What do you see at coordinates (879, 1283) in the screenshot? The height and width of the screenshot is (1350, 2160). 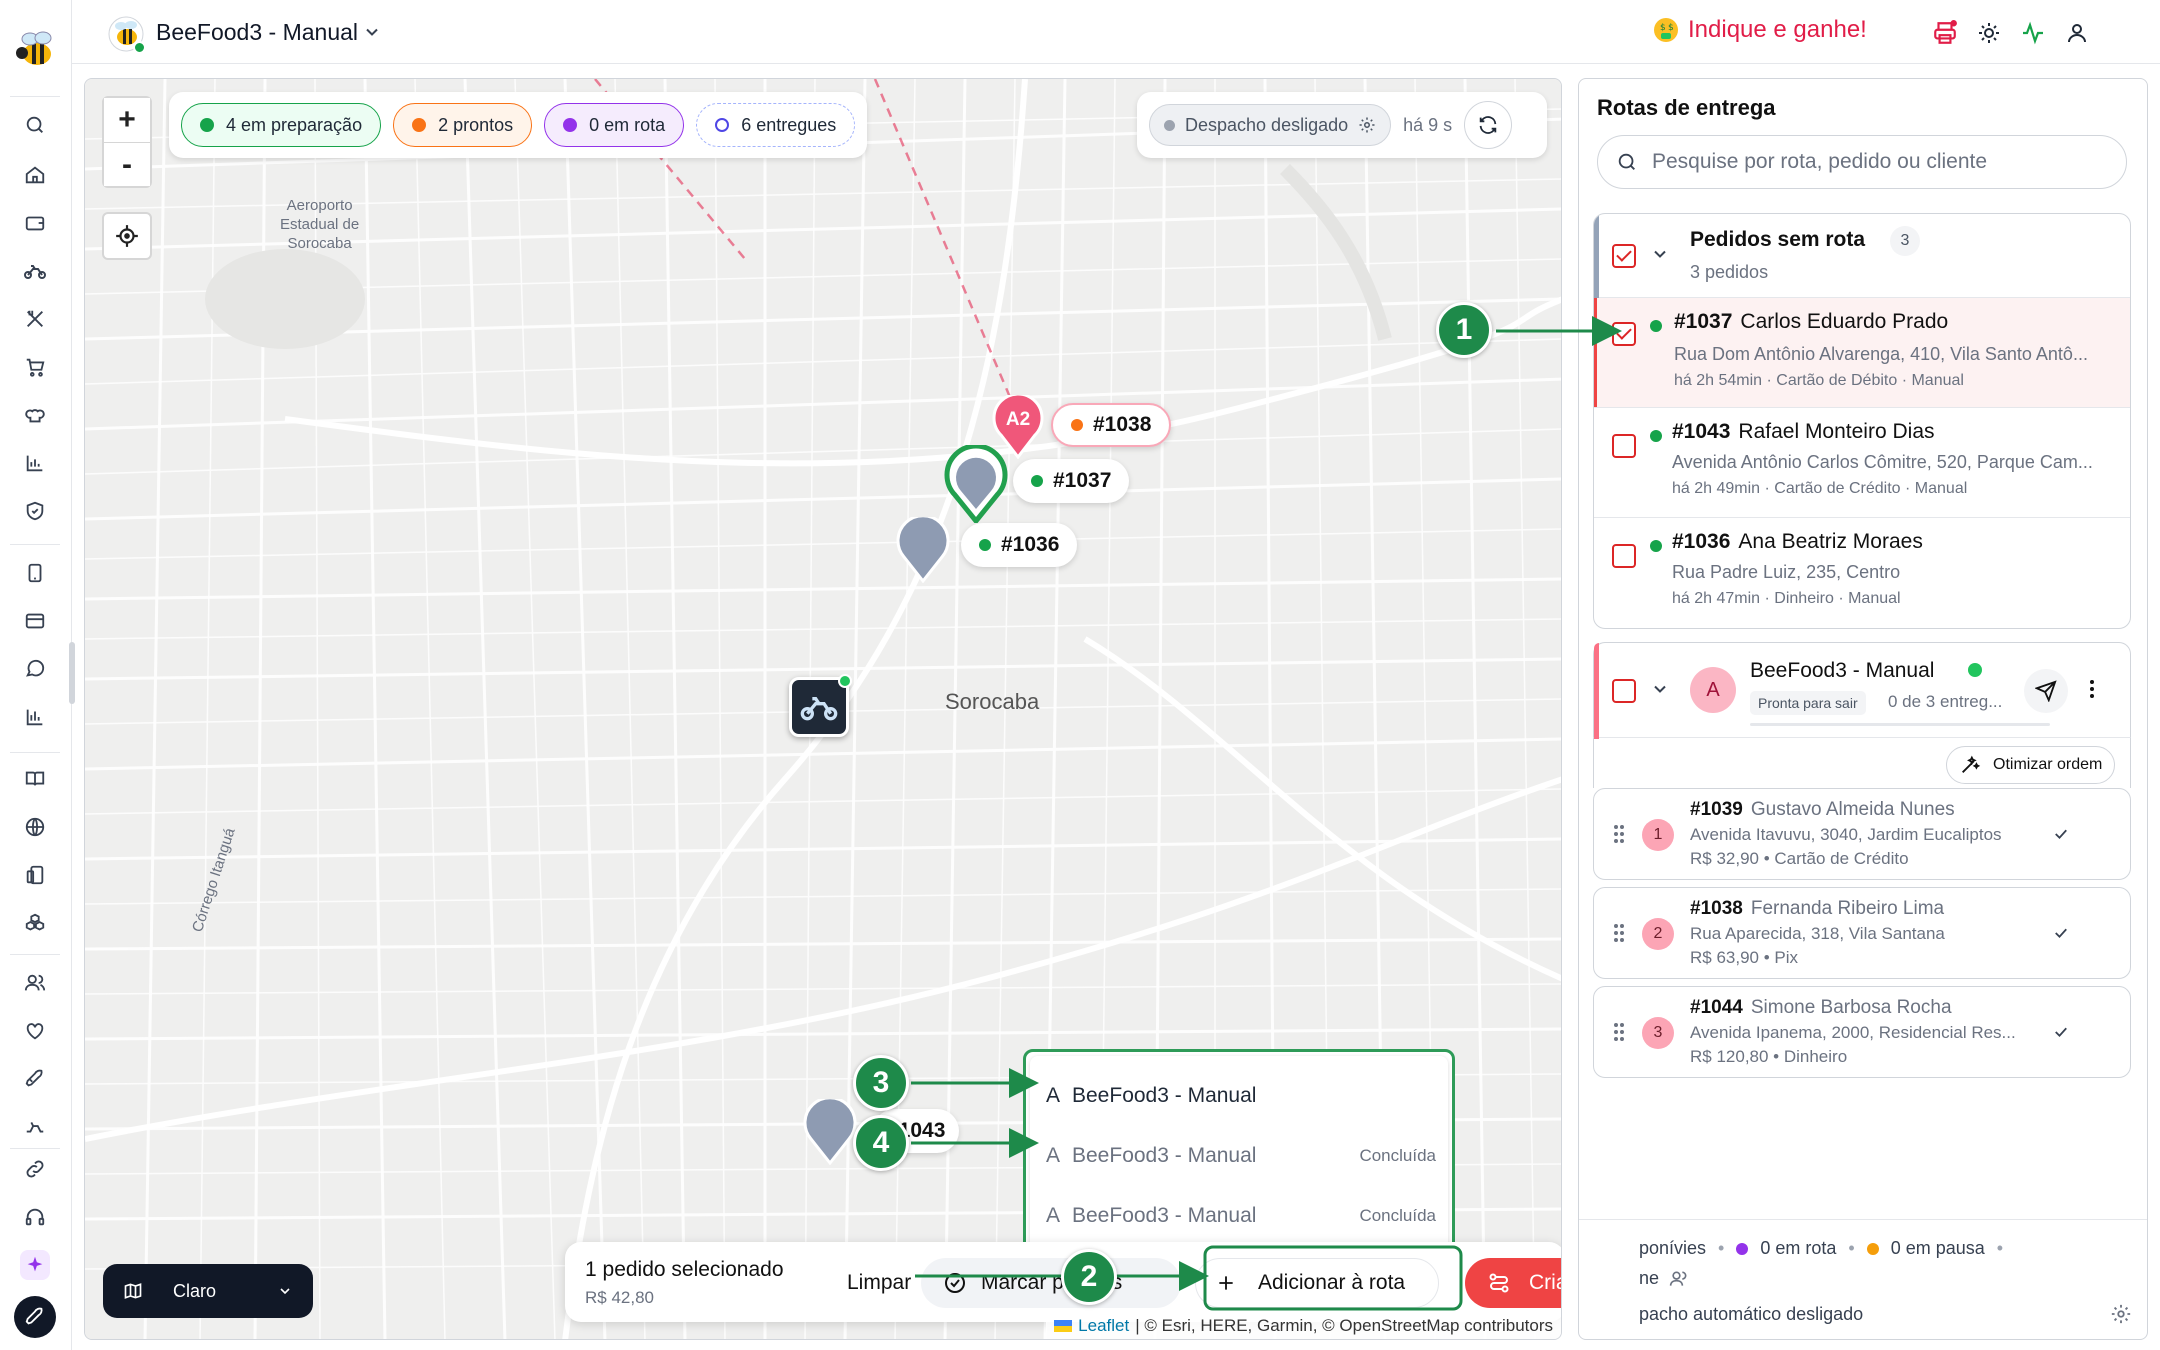 I see `clear-button: Limpar` at bounding box center [879, 1283].